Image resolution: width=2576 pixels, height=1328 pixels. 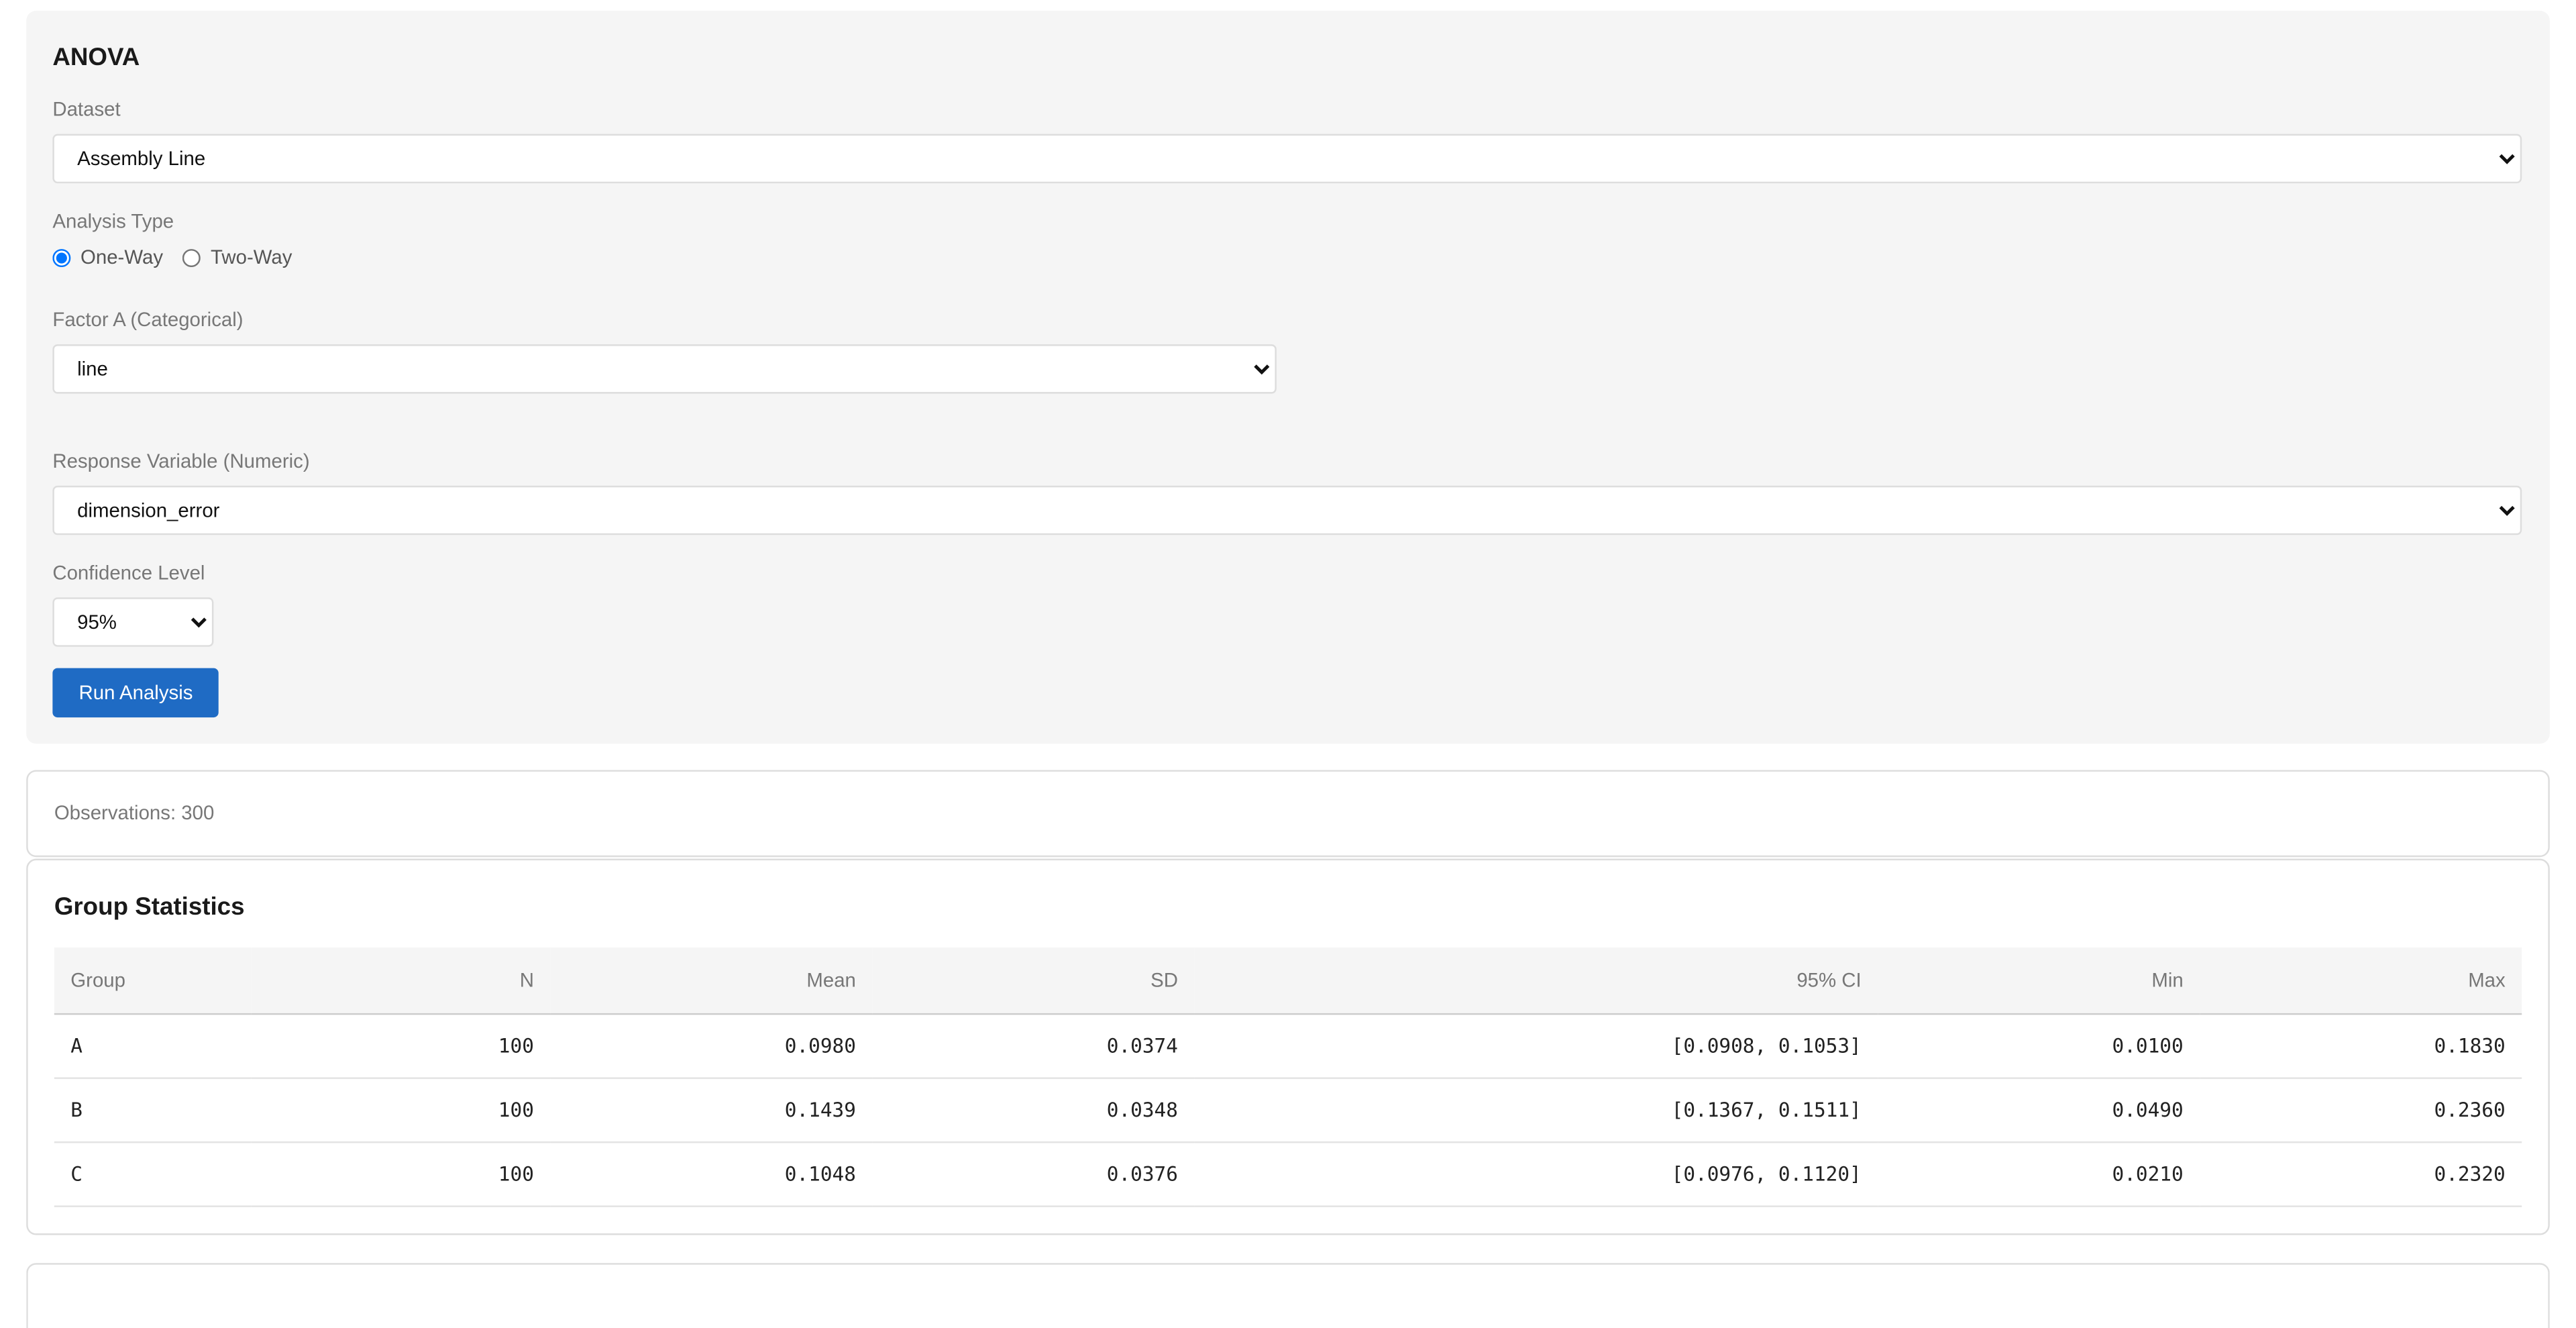 What do you see at coordinates (1033, 1110) in the screenshot?
I see `cell-sd: 0.0348` at bounding box center [1033, 1110].